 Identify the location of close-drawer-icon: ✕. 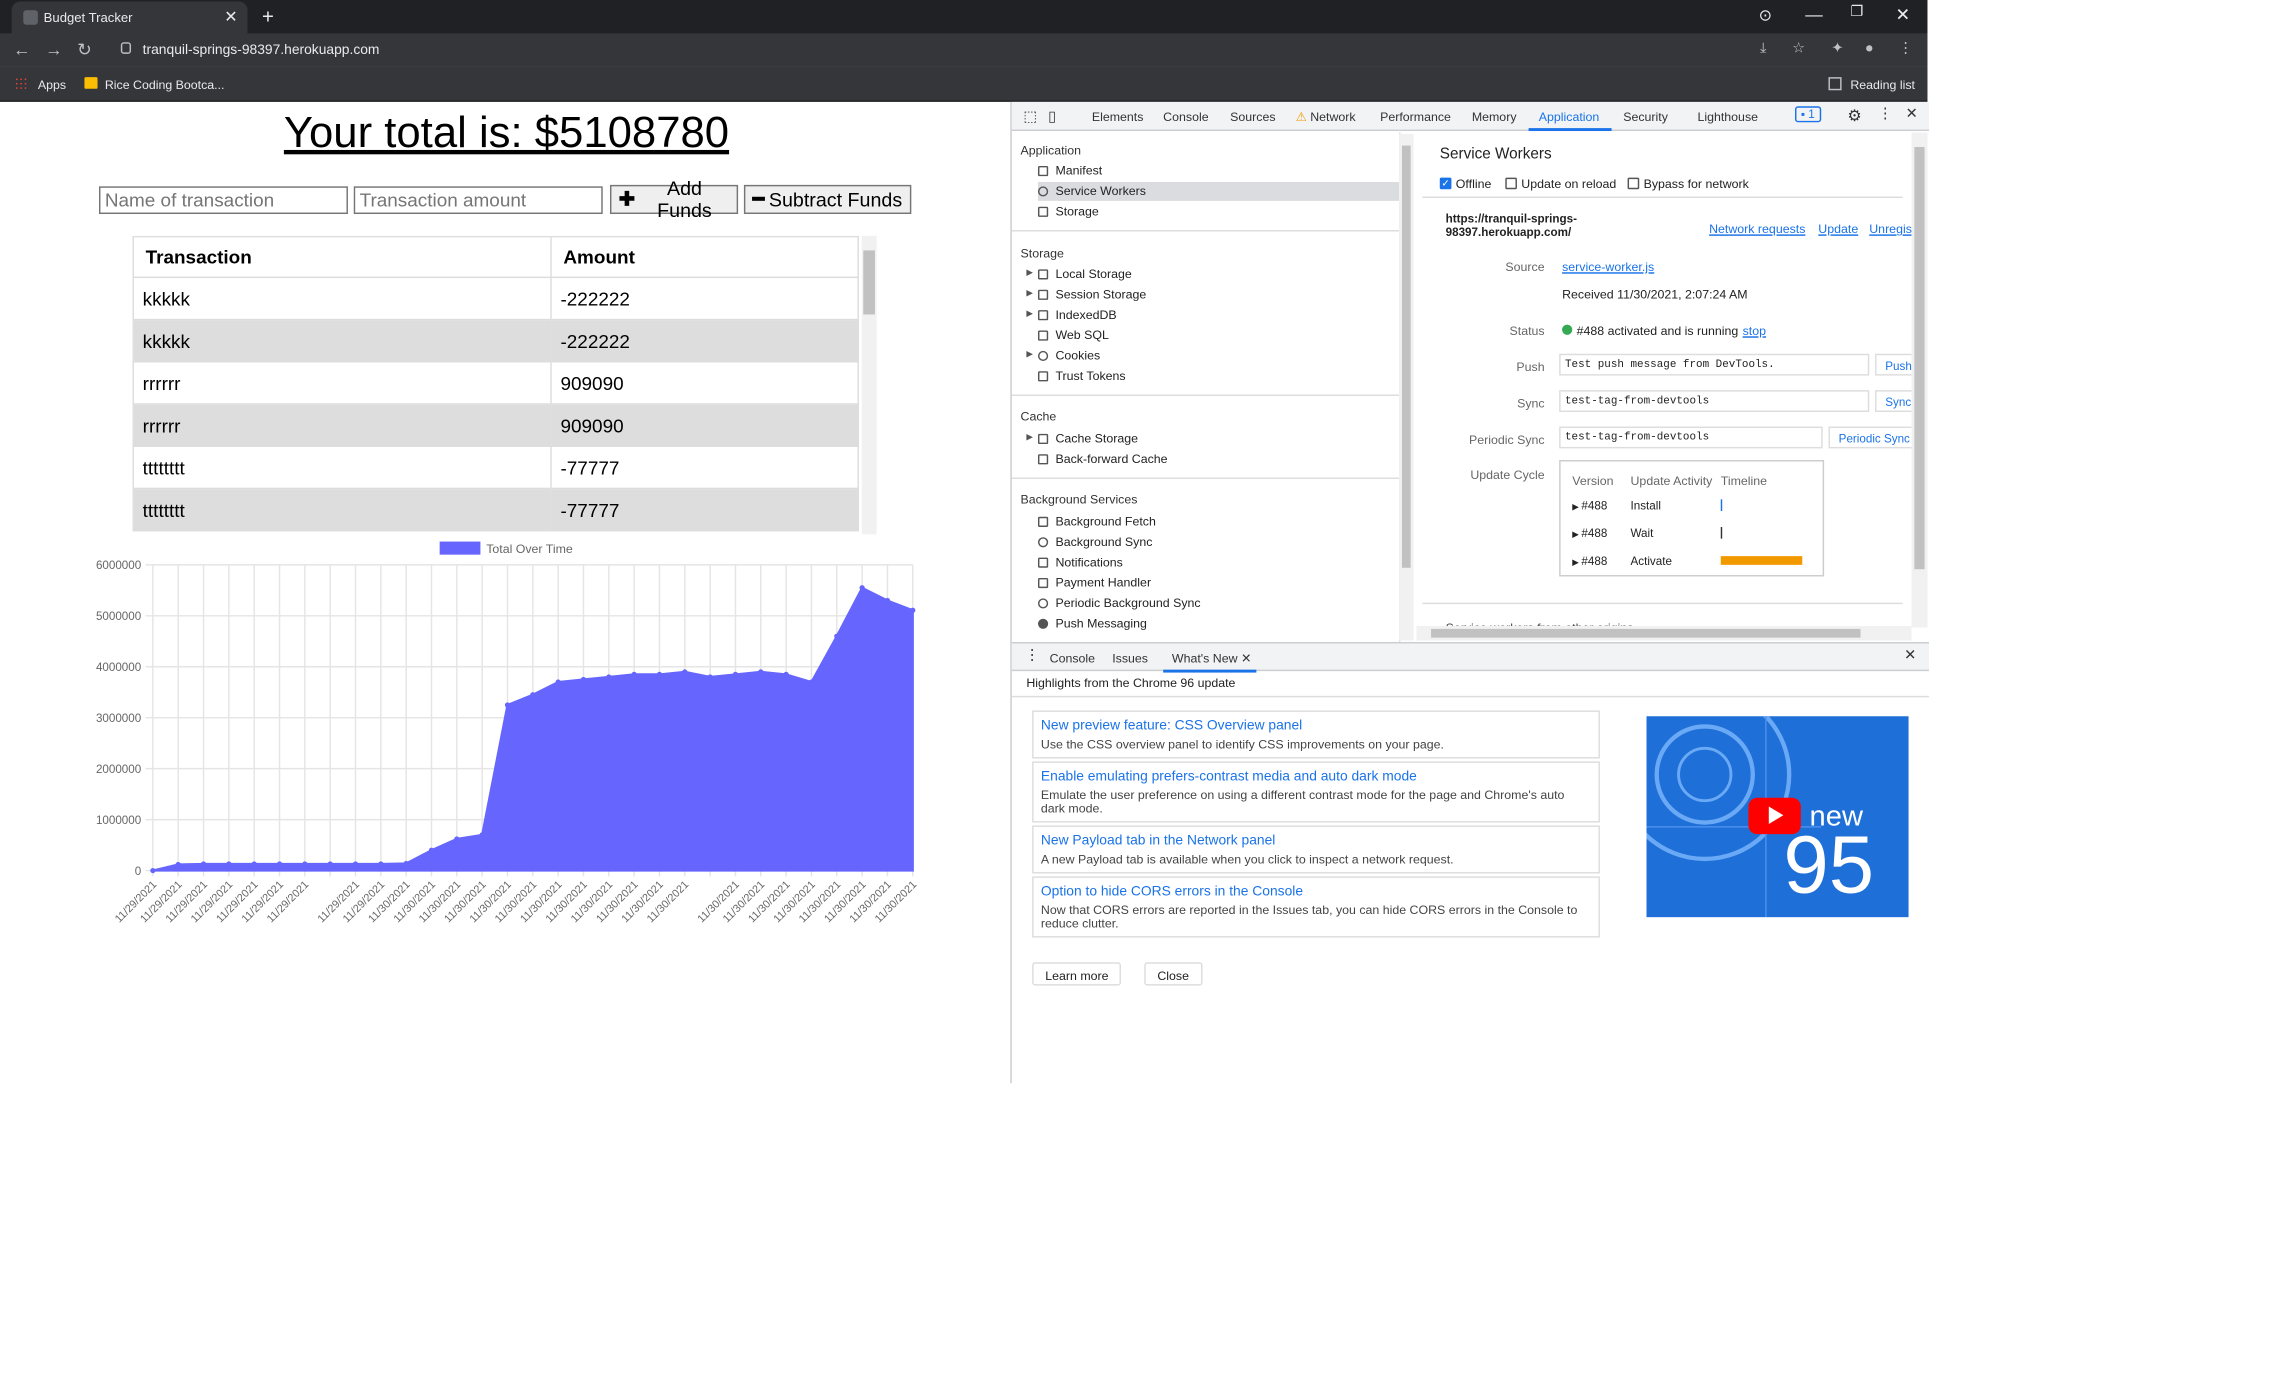
(1910, 656).